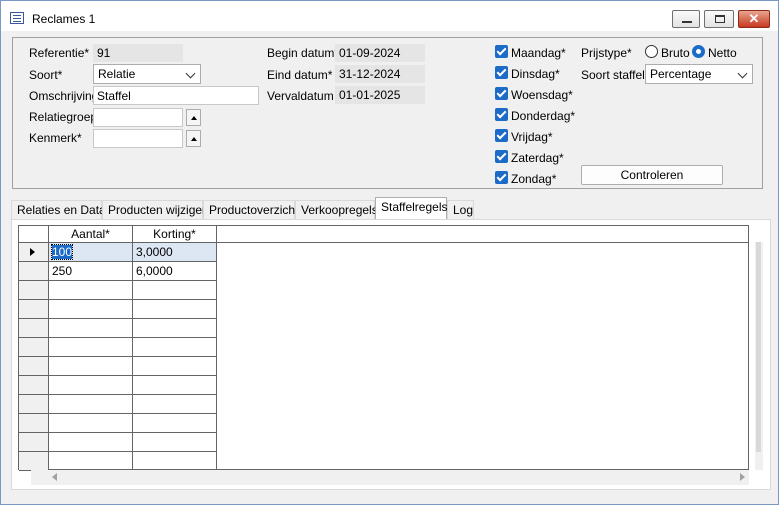 The height and width of the screenshot is (505, 779). What do you see at coordinates (501, 156) in the screenshot?
I see `zaterdag-checkbox` at bounding box center [501, 156].